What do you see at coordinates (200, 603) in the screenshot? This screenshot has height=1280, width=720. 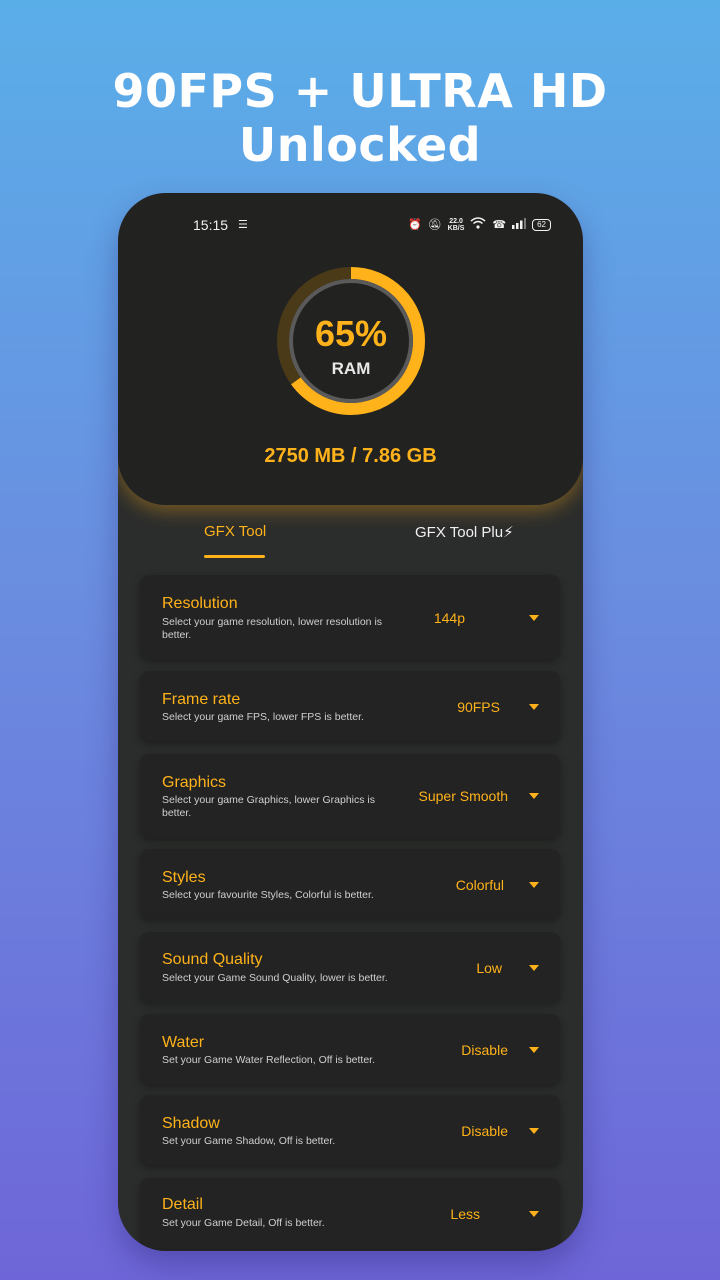 I see `setting-title: Resolution` at bounding box center [200, 603].